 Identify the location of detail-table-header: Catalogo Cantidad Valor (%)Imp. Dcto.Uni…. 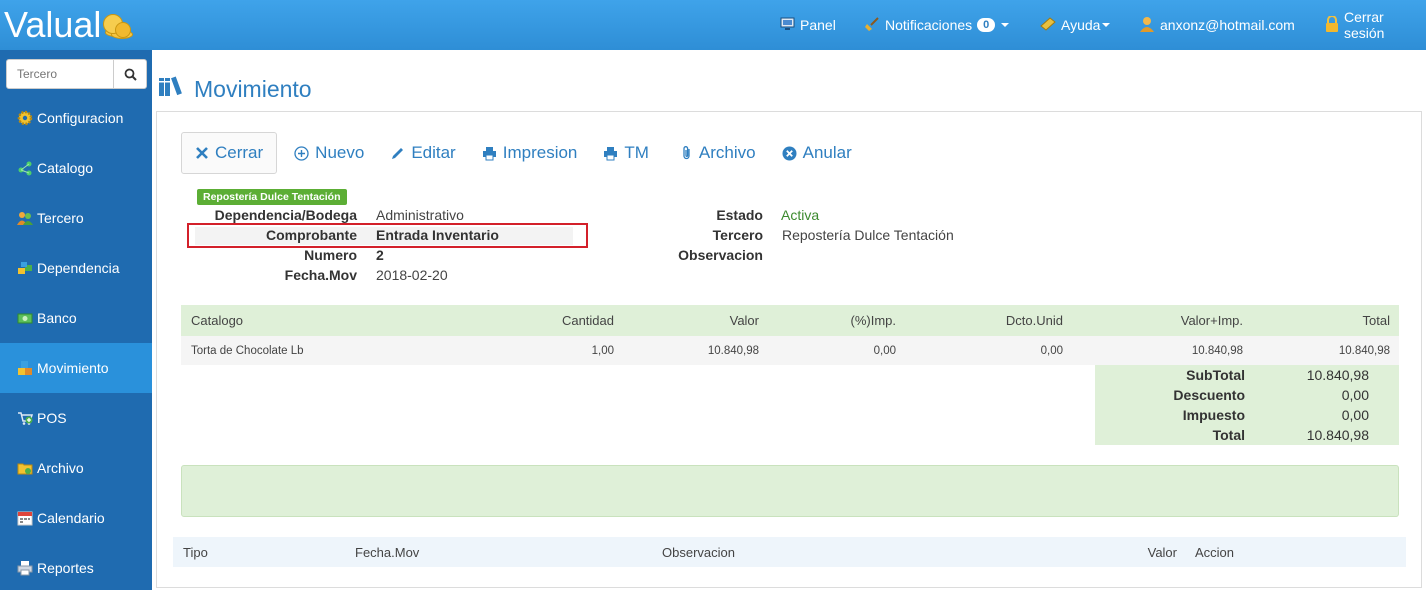
(790, 320).